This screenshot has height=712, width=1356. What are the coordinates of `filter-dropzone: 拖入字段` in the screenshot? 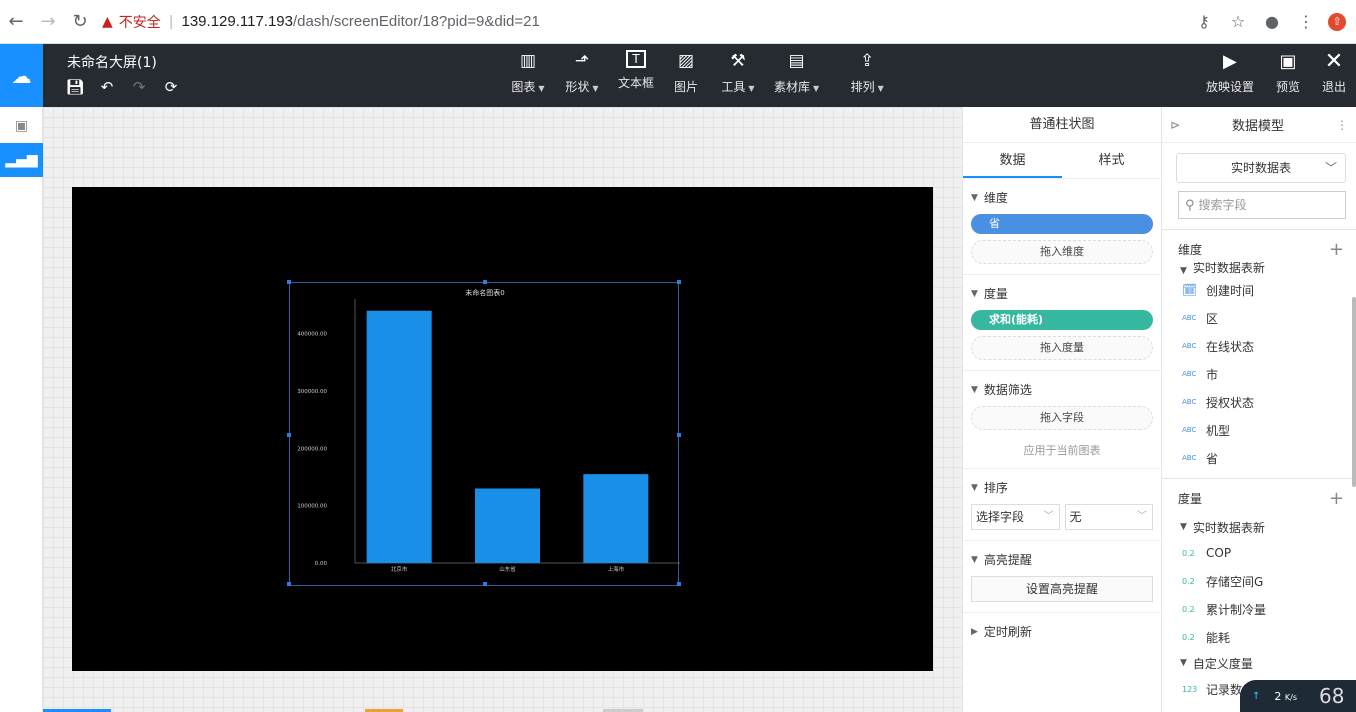 It's located at (1062, 418).